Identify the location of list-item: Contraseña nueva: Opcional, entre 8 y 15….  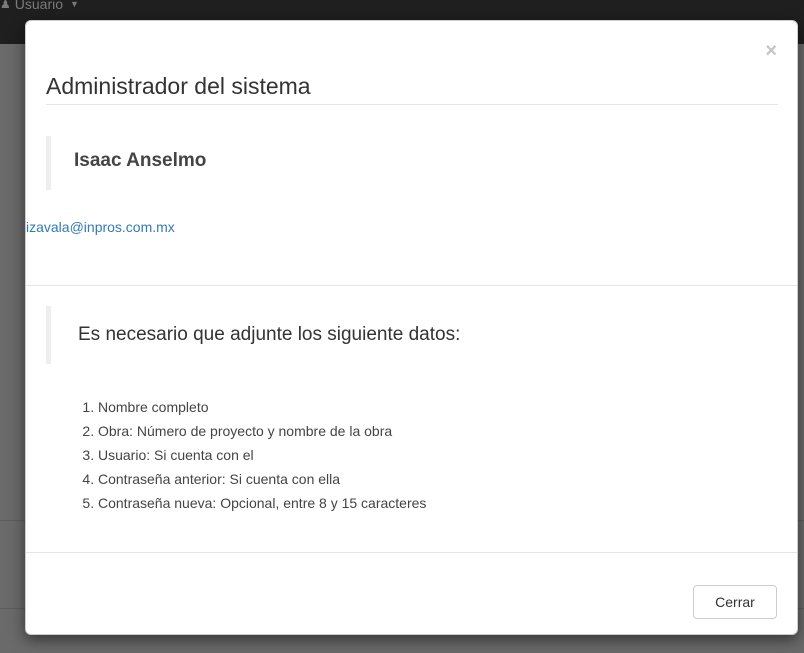
(262, 503).